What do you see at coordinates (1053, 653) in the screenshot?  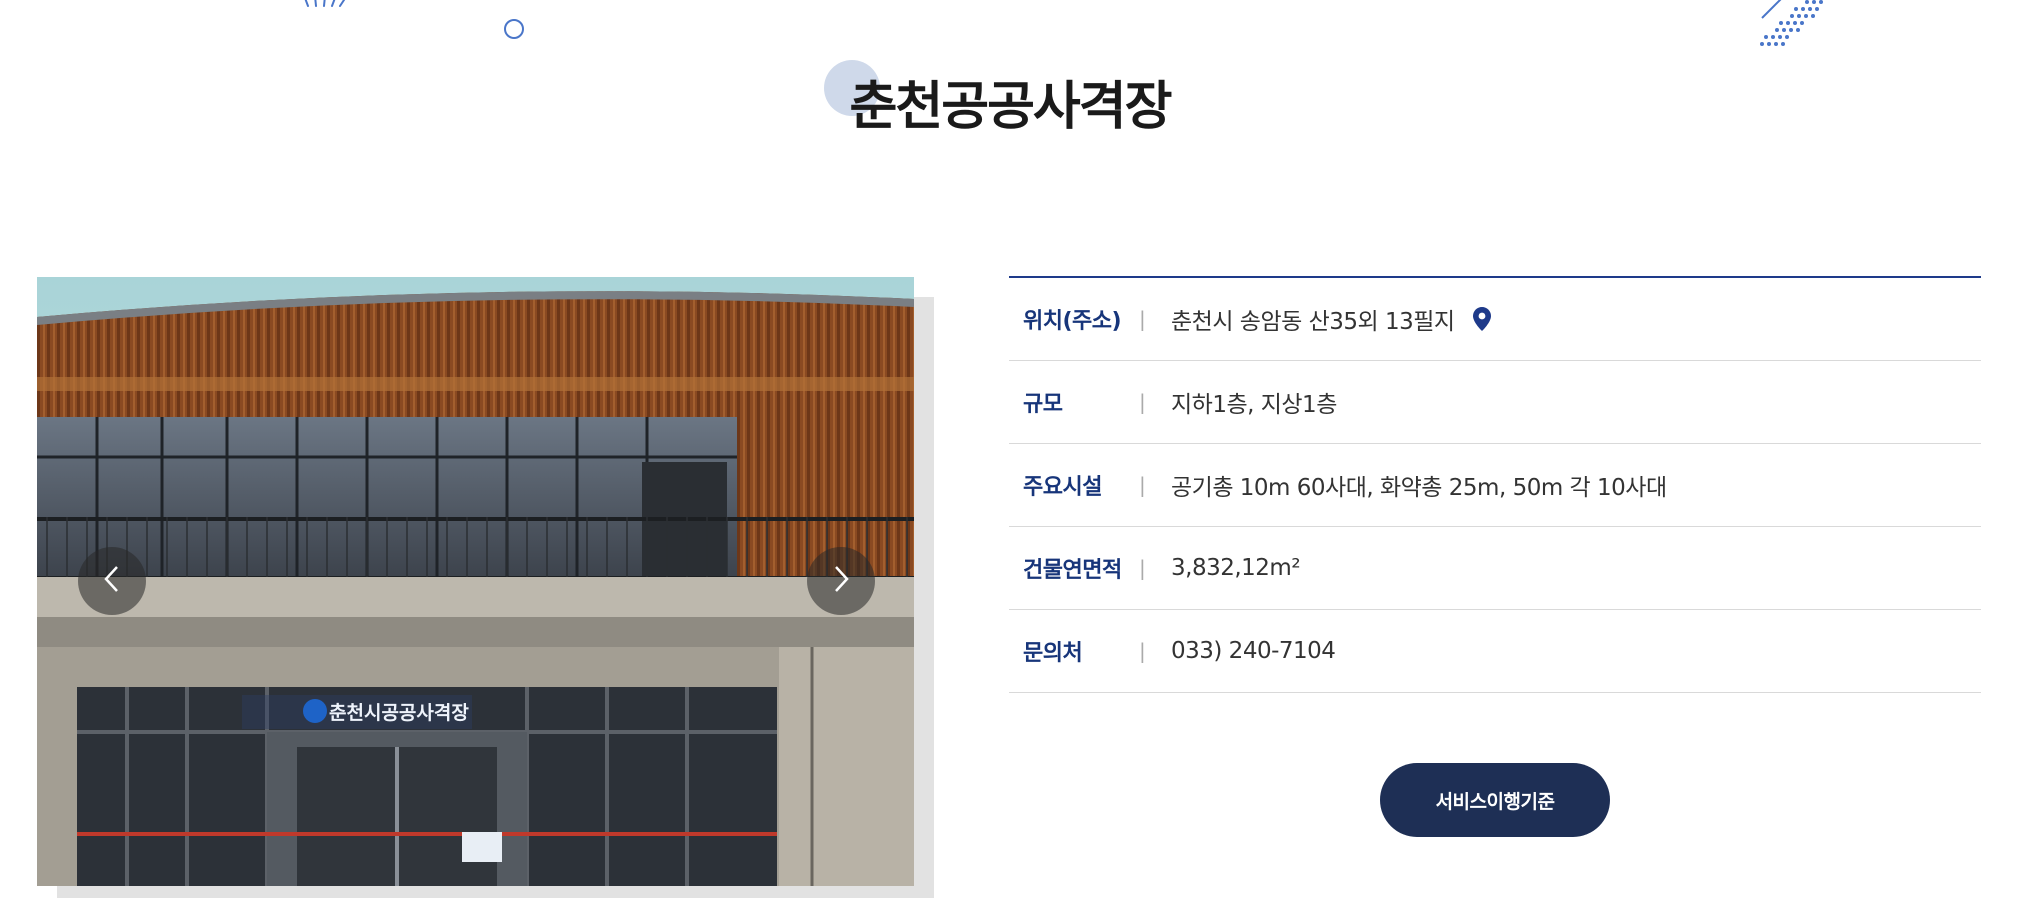 I see `info-label: 문의처` at bounding box center [1053, 653].